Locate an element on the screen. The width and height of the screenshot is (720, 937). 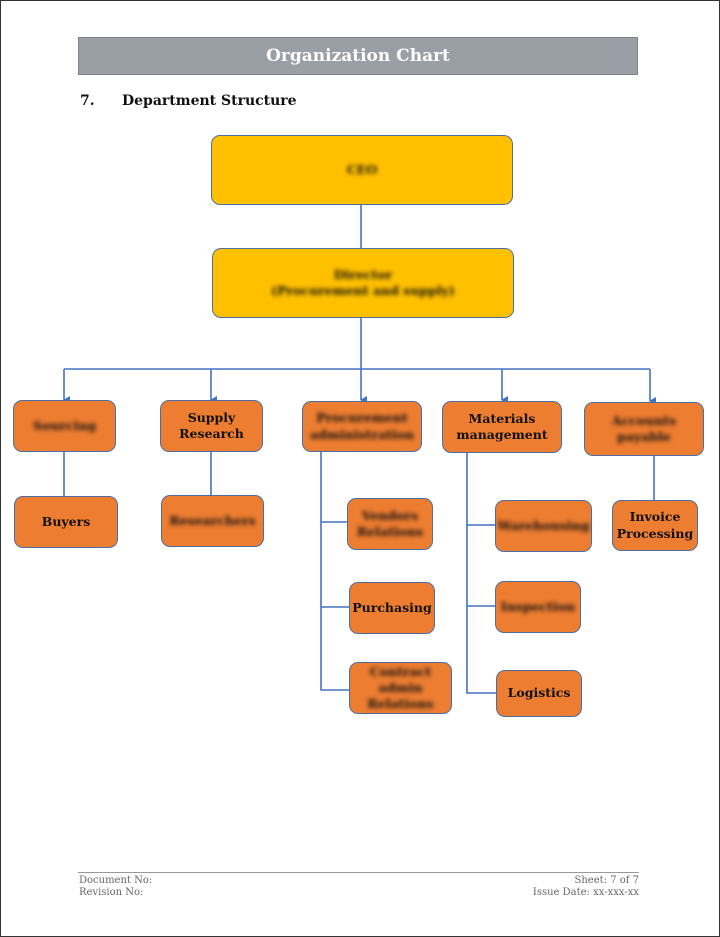
node-label: Invoice Processing is located at coordinates (655, 525).